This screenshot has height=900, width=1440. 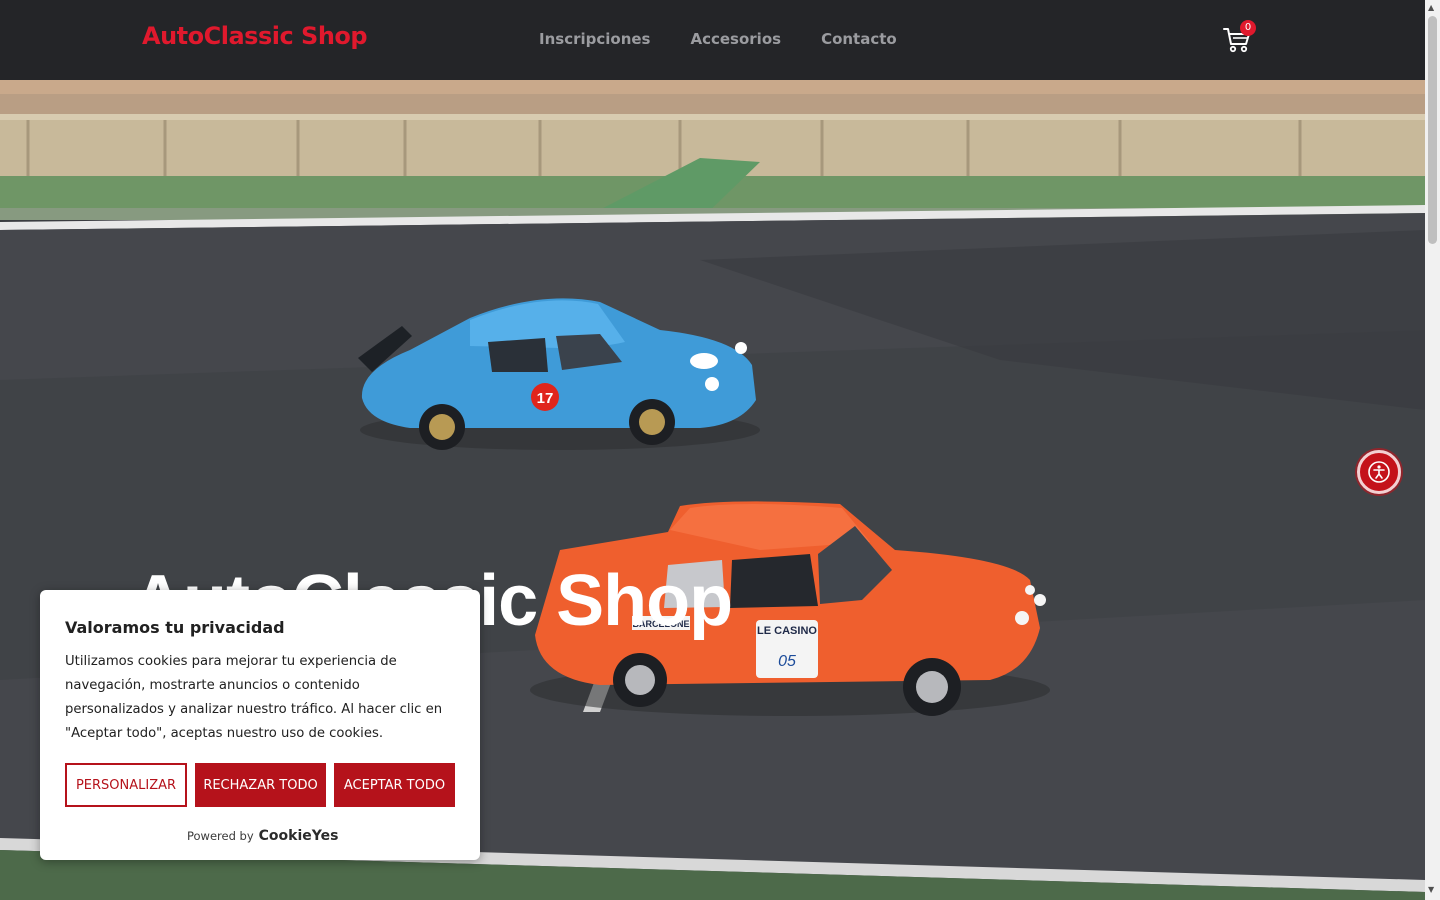 What do you see at coordinates (1431, 7) in the screenshot?
I see `scroll-up-arrow-icon: ▲` at bounding box center [1431, 7].